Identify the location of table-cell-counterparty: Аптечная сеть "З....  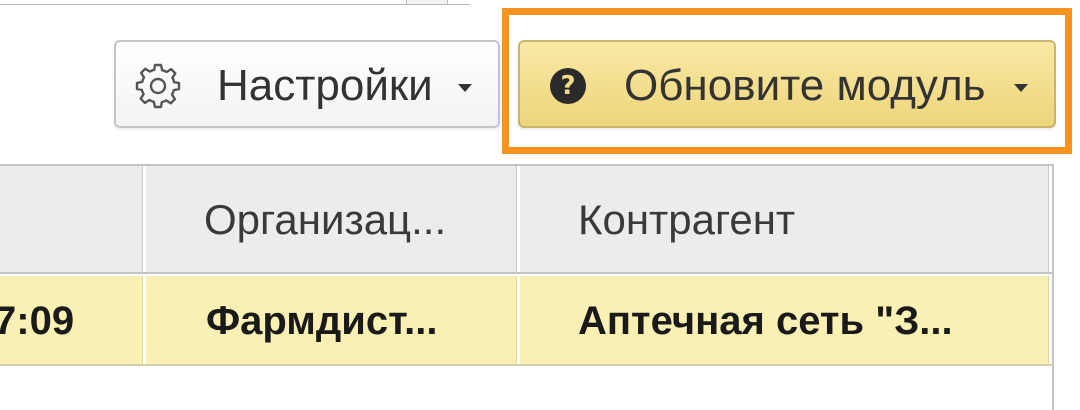
(786, 320).